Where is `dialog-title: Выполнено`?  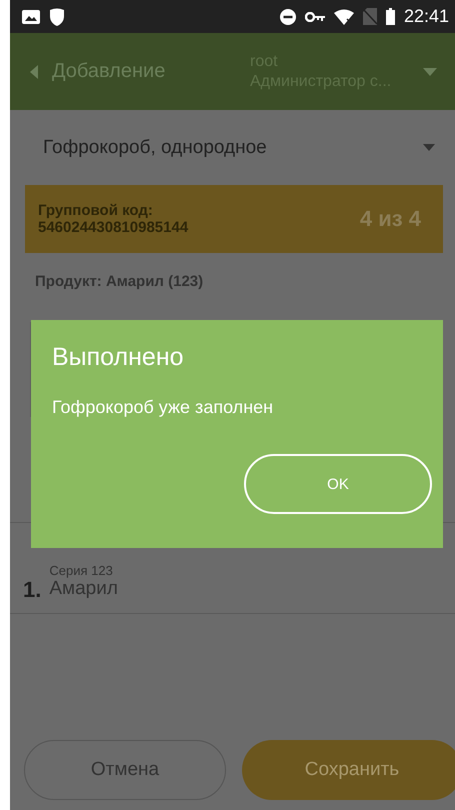 dialog-title: Выполнено is located at coordinates (118, 357).